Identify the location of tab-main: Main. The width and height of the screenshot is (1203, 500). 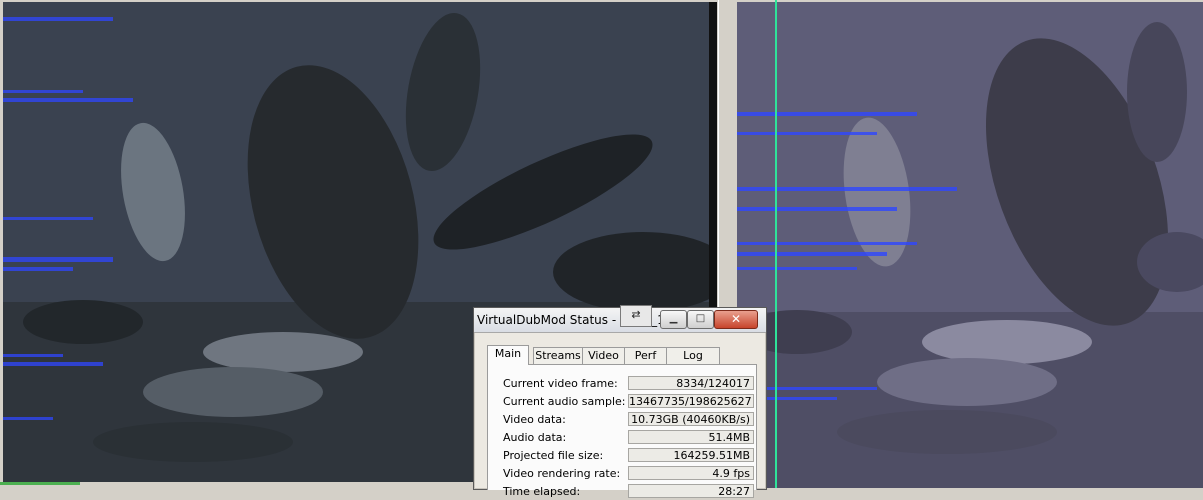
(508, 355).